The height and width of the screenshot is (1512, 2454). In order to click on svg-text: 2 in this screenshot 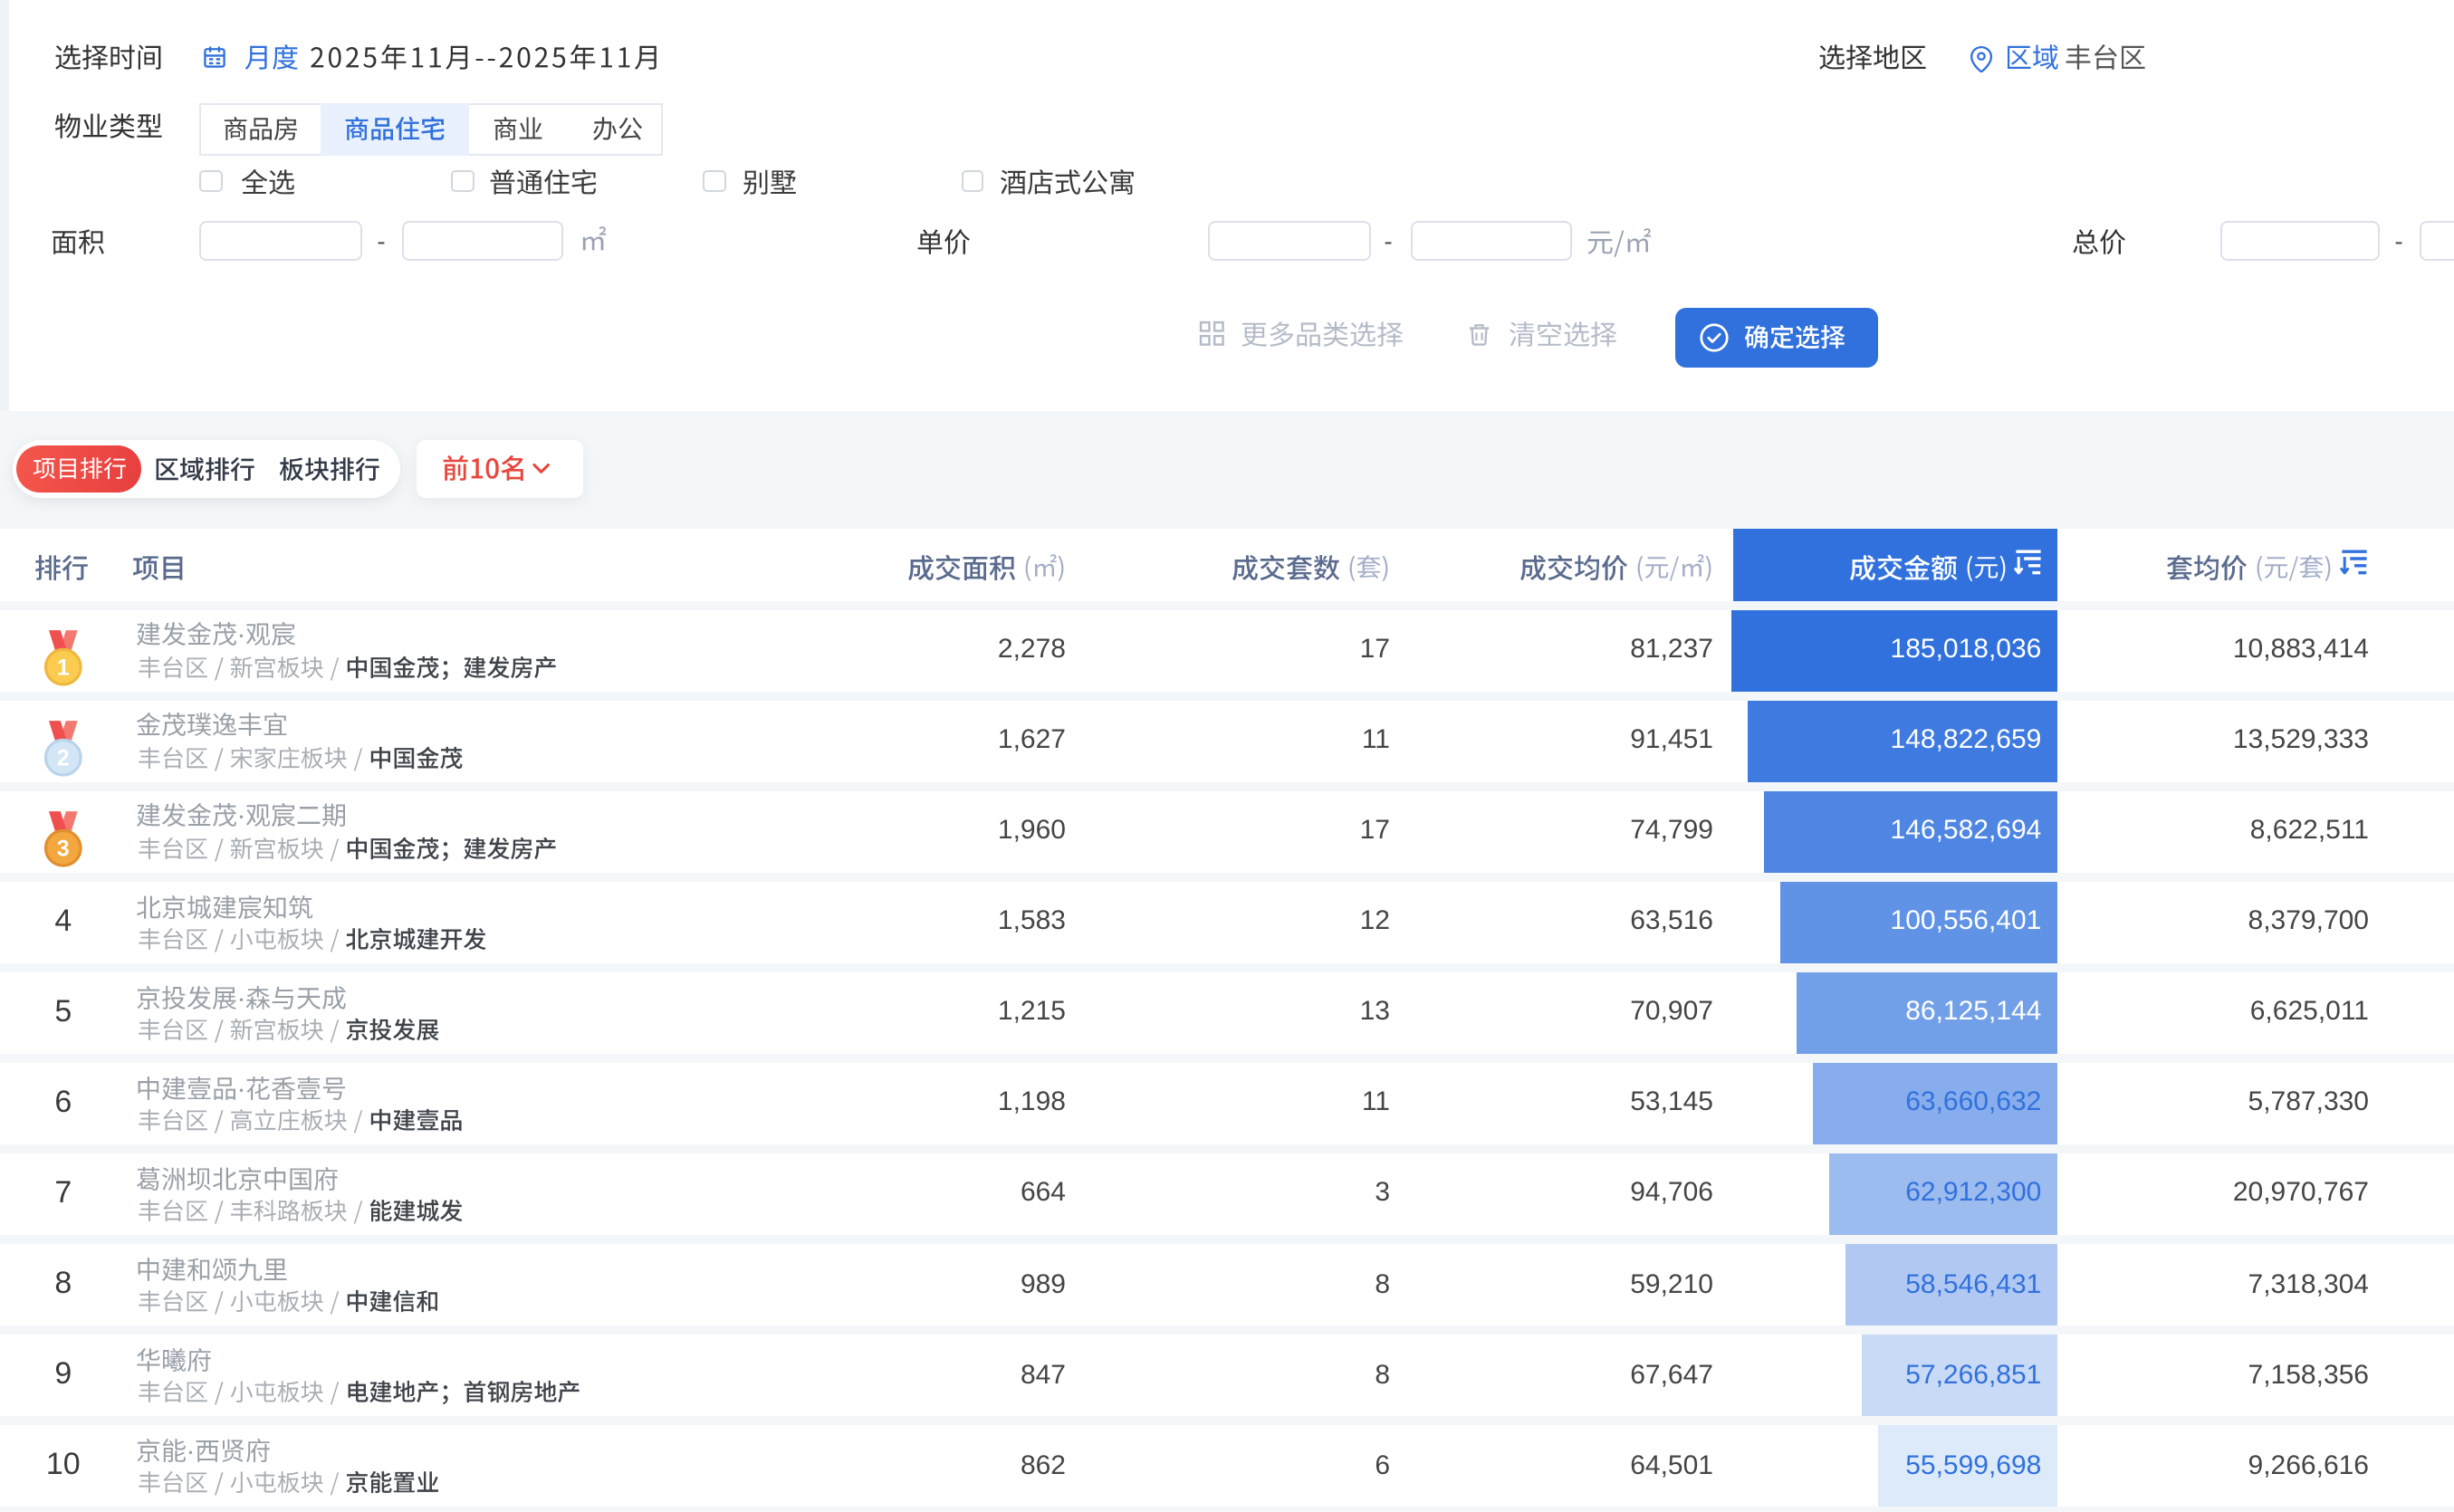, I will do `click(63, 759)`.